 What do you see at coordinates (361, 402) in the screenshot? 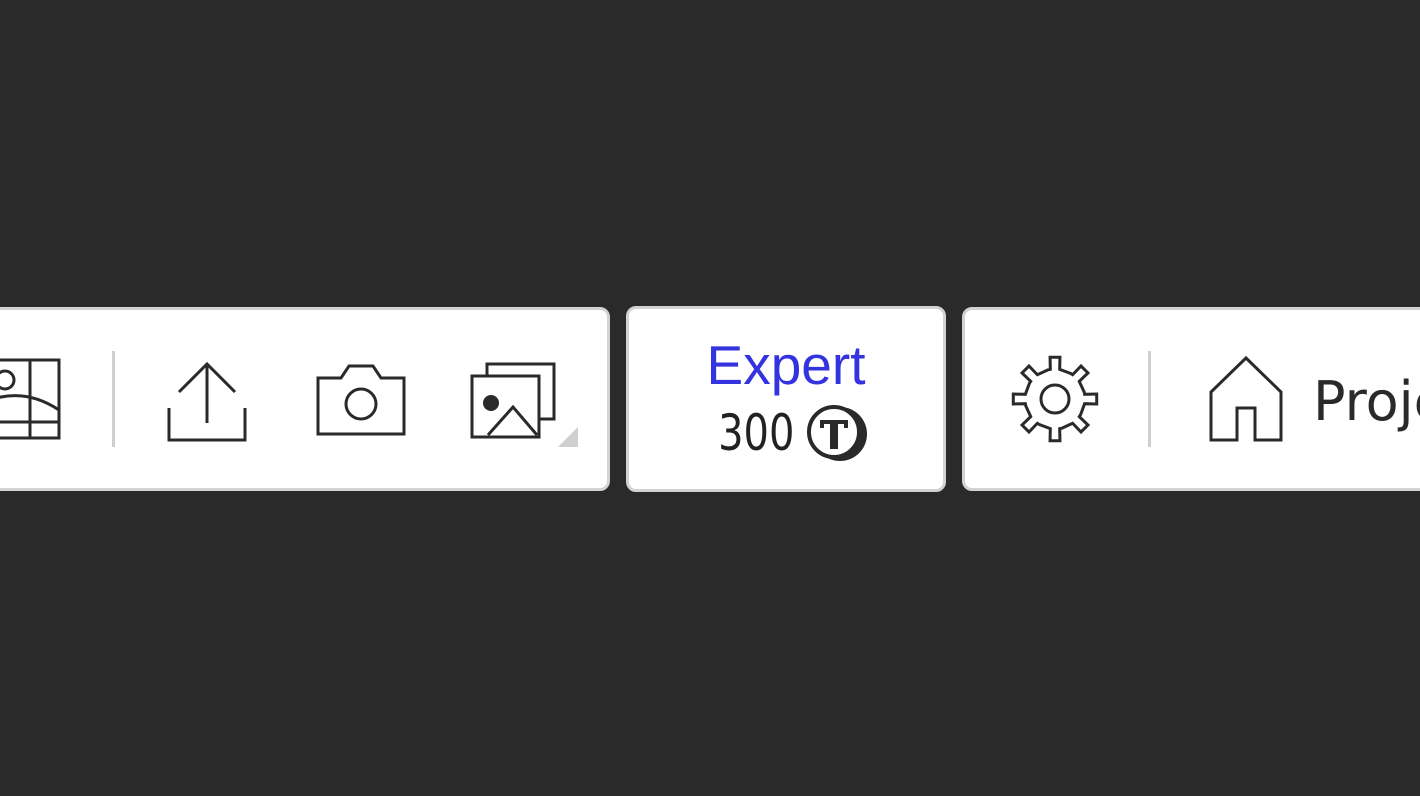
I see `camera-icon` at bounding box center [361, 402].